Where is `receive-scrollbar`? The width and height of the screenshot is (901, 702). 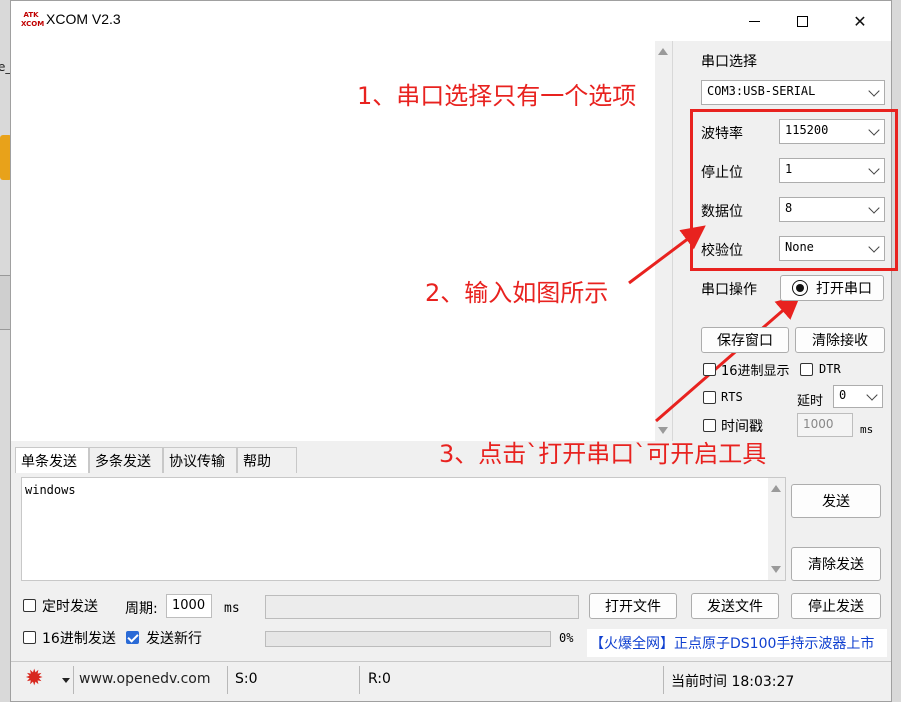 receive-scrollbar is located at coordinates (663, 241).